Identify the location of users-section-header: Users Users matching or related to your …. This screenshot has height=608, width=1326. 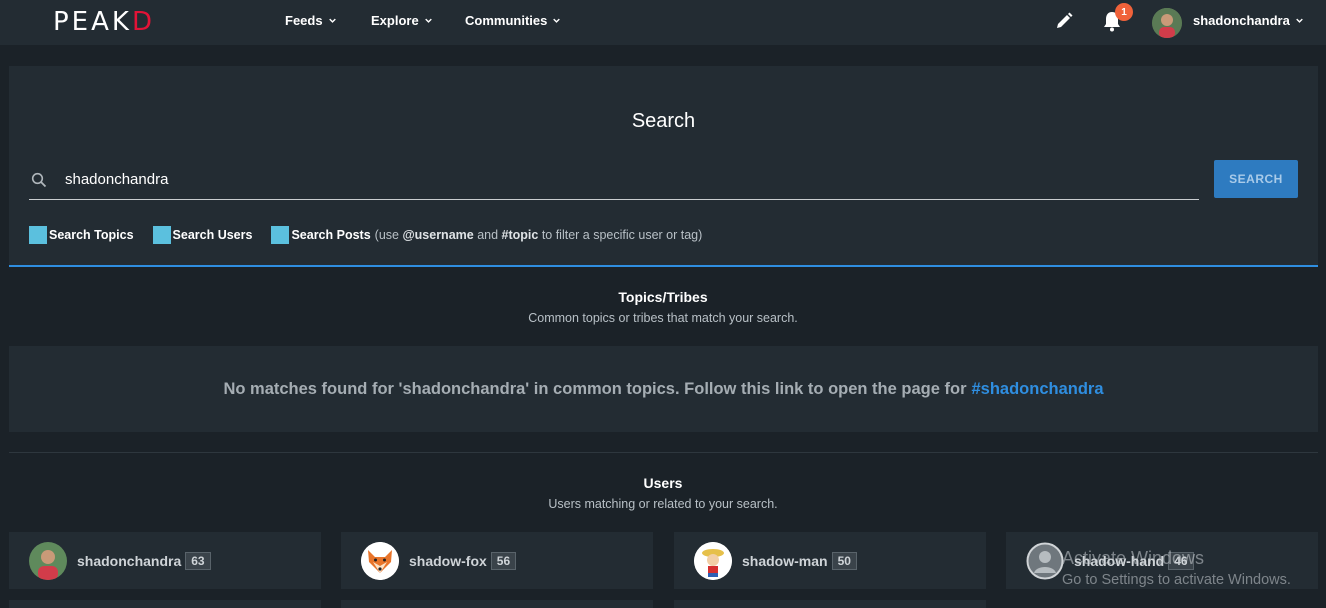
(663, 493).